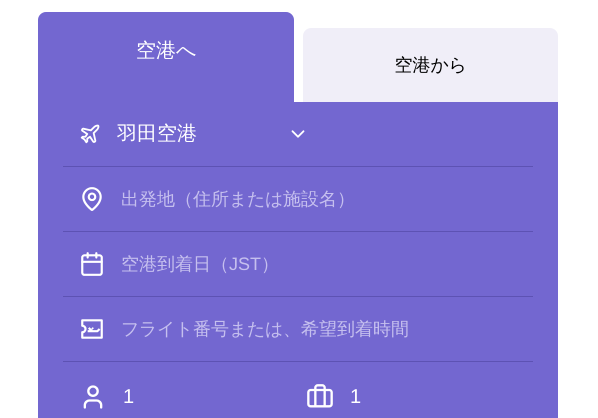  What do you see at coordinates (430, 65) in the screenshot?
I see `tab: 空港から` at bounding box center [430, 65].